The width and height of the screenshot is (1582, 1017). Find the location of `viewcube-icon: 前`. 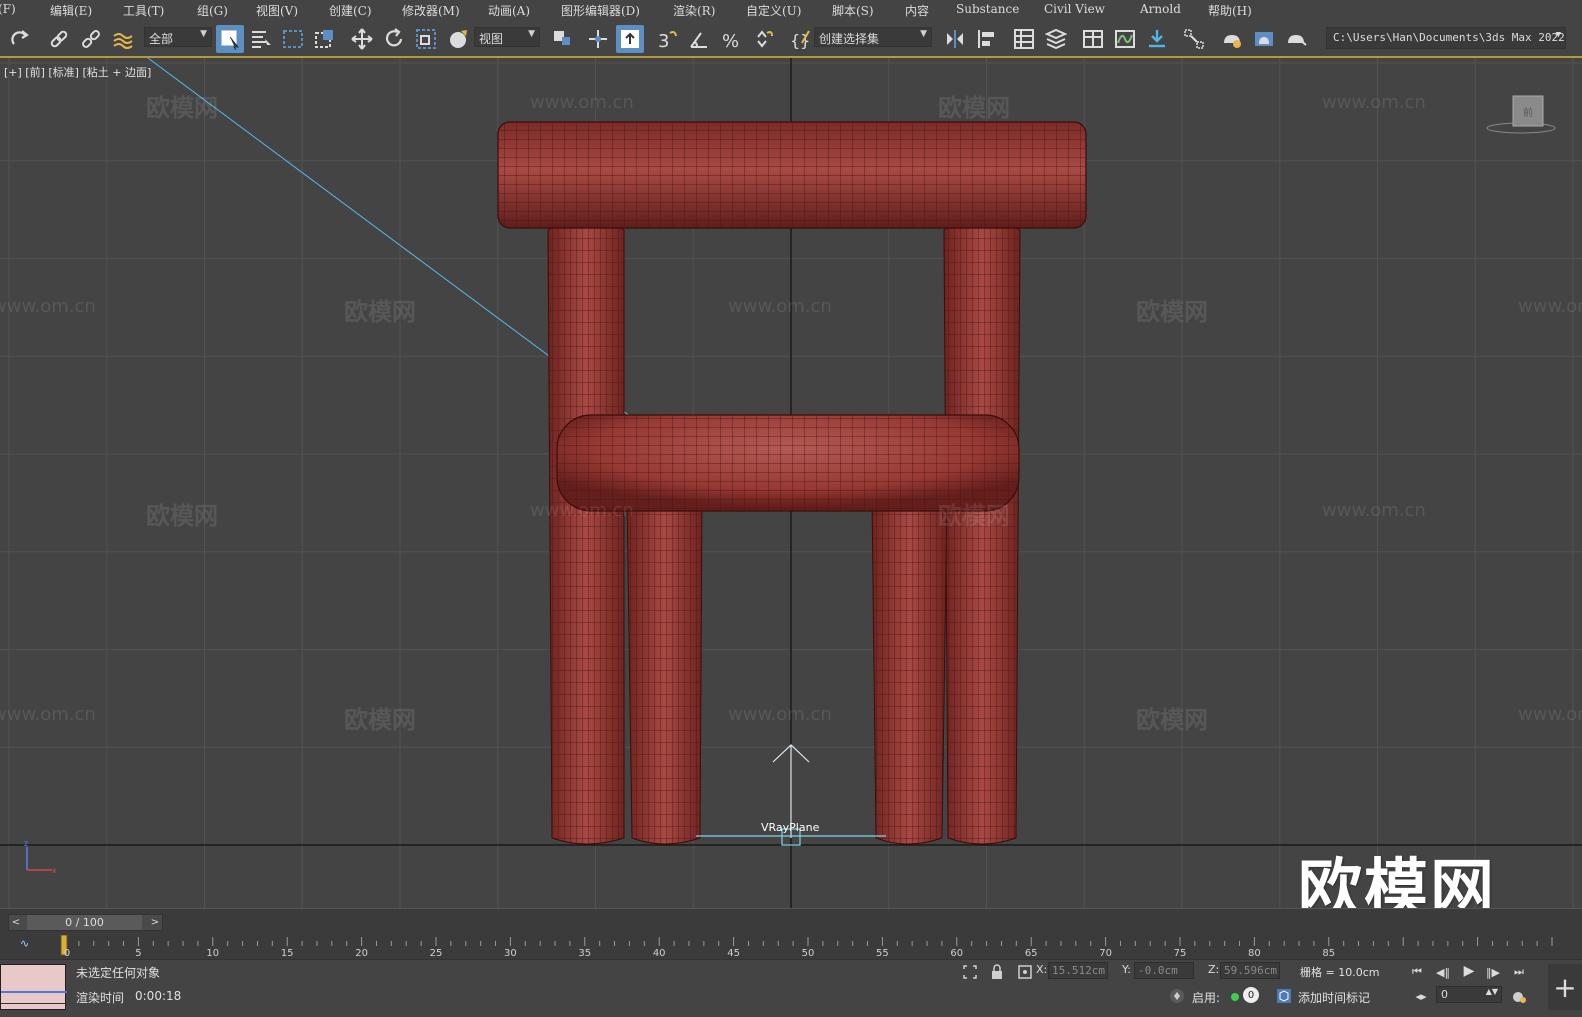

viewcube-icon: 前 is located at coordinates (1521, 114).